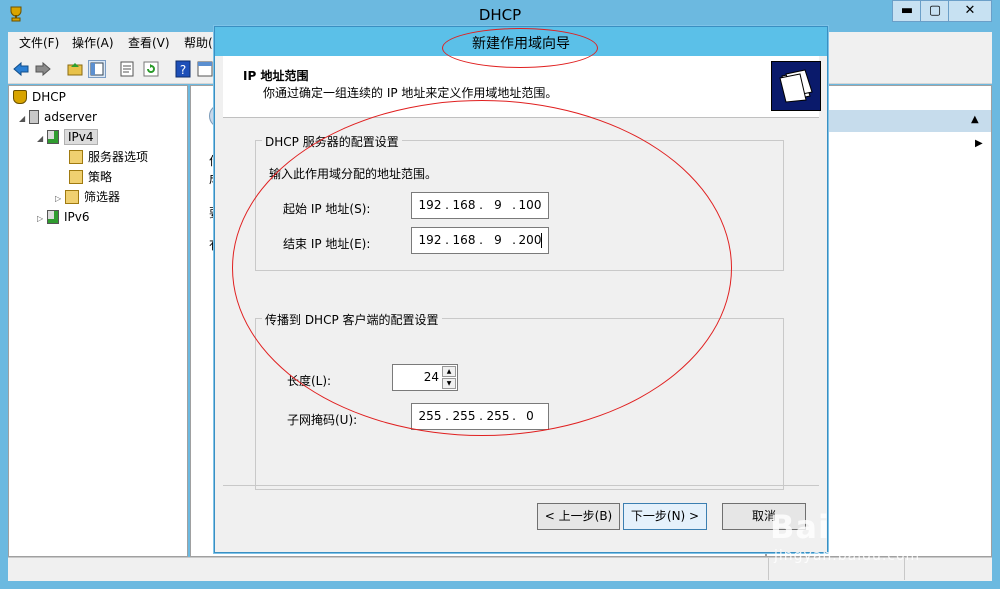  I want to click on policy-icon, so click(76, 177).